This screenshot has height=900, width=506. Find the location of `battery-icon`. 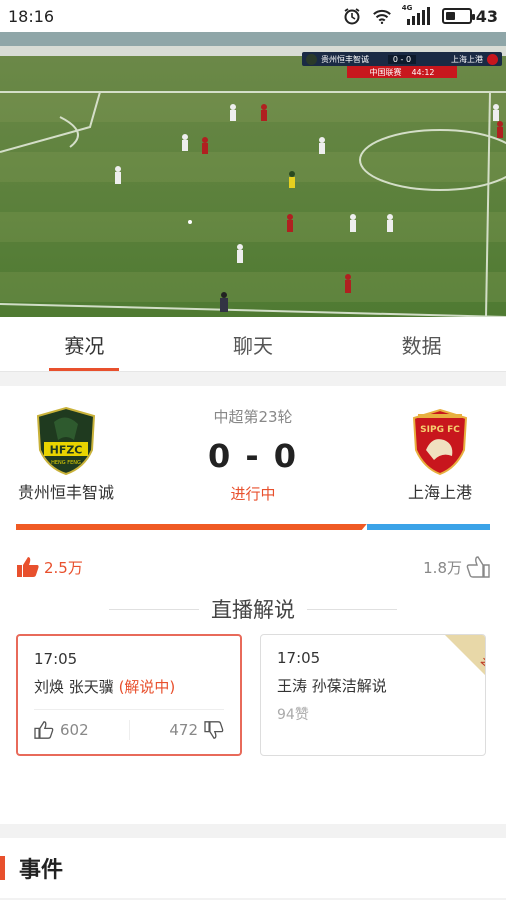

battery-icon is located at coordinates (458, 16).